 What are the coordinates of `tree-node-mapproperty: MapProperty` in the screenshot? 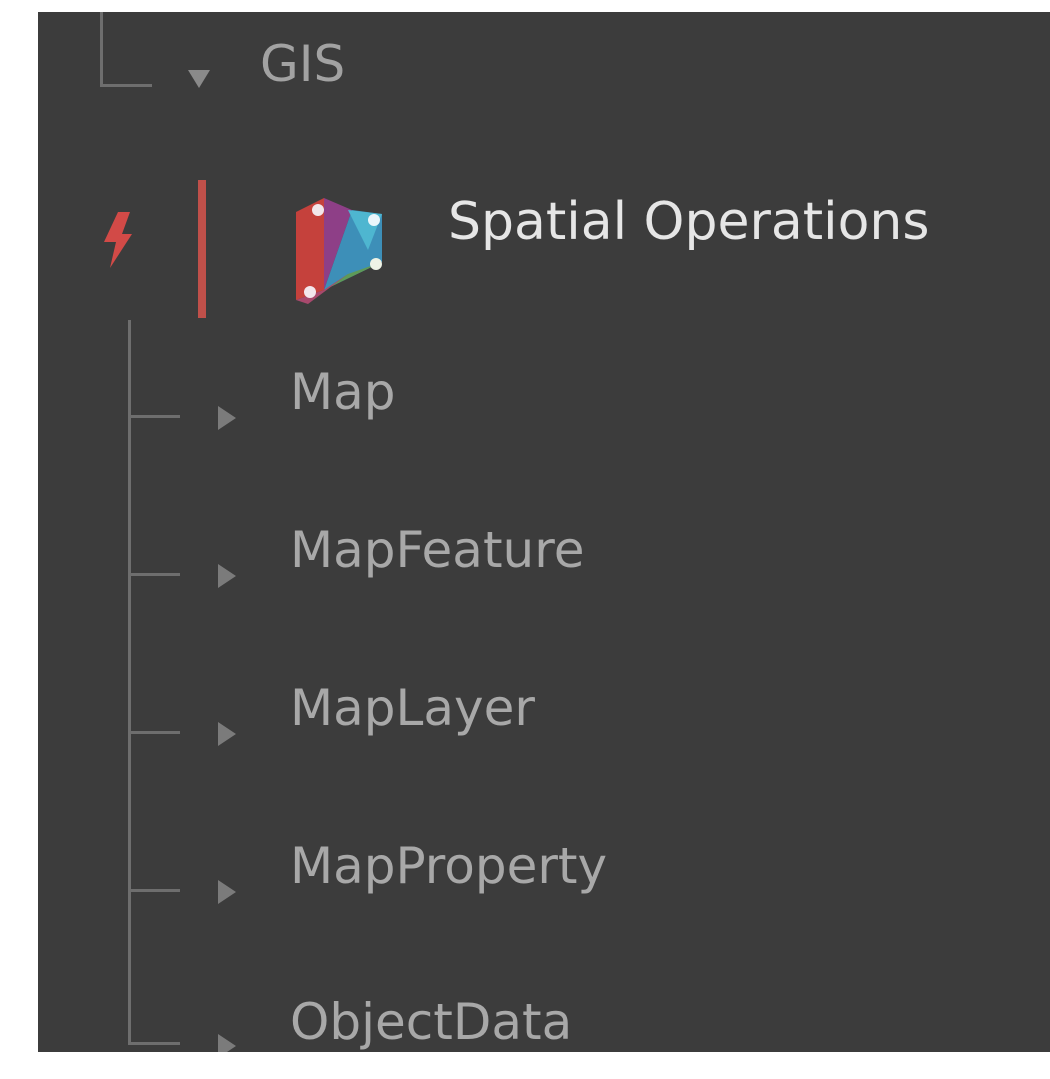 It's located at (544, 876).